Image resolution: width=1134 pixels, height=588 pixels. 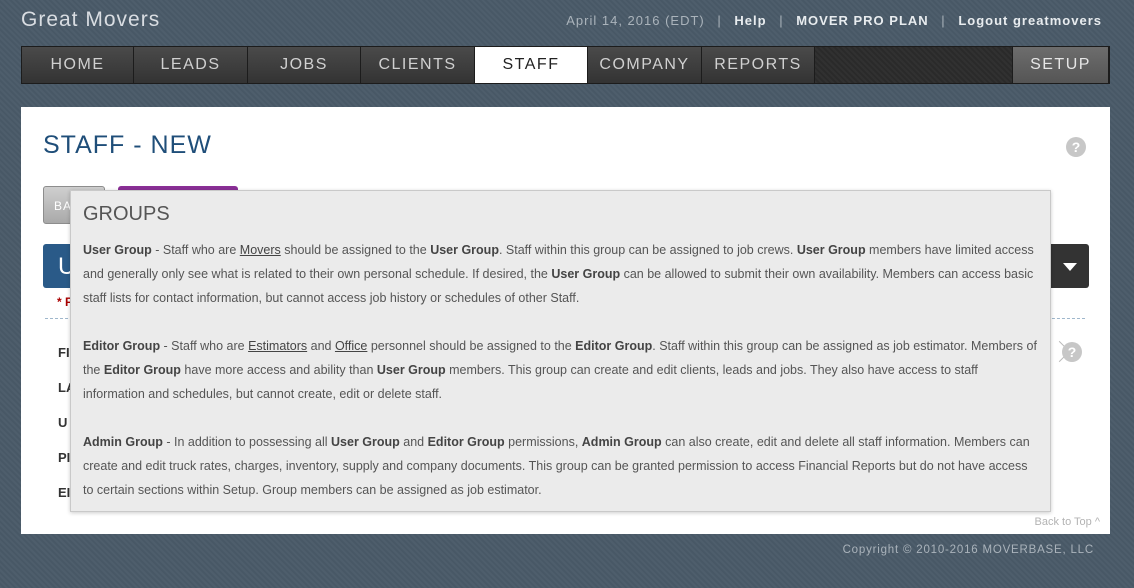 I want to click on field-label-email: EI, so click(x=64, y=492).